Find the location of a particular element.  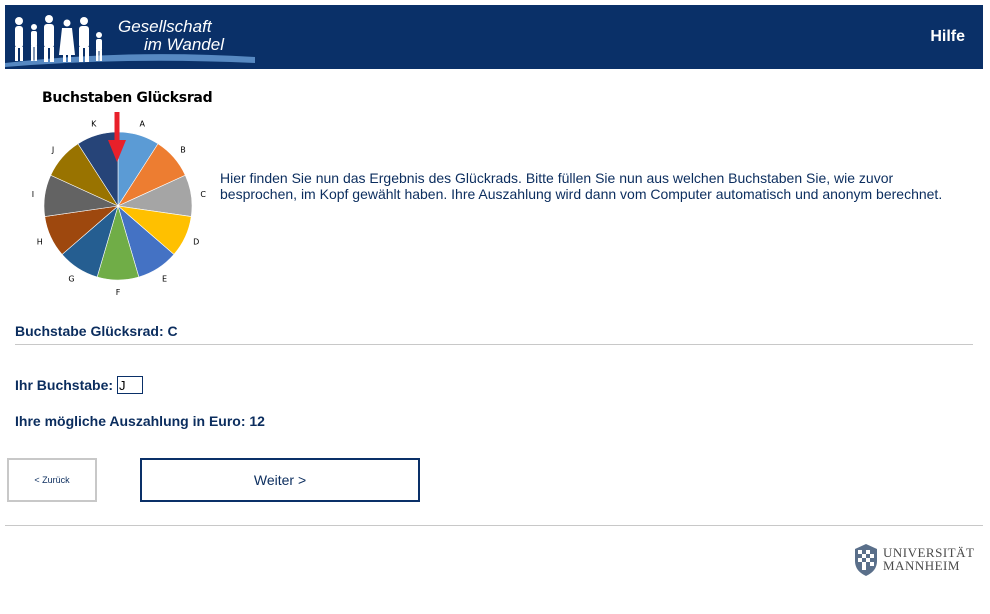

brand-line1: Gesellschaft is located at coordinates (165, 26).